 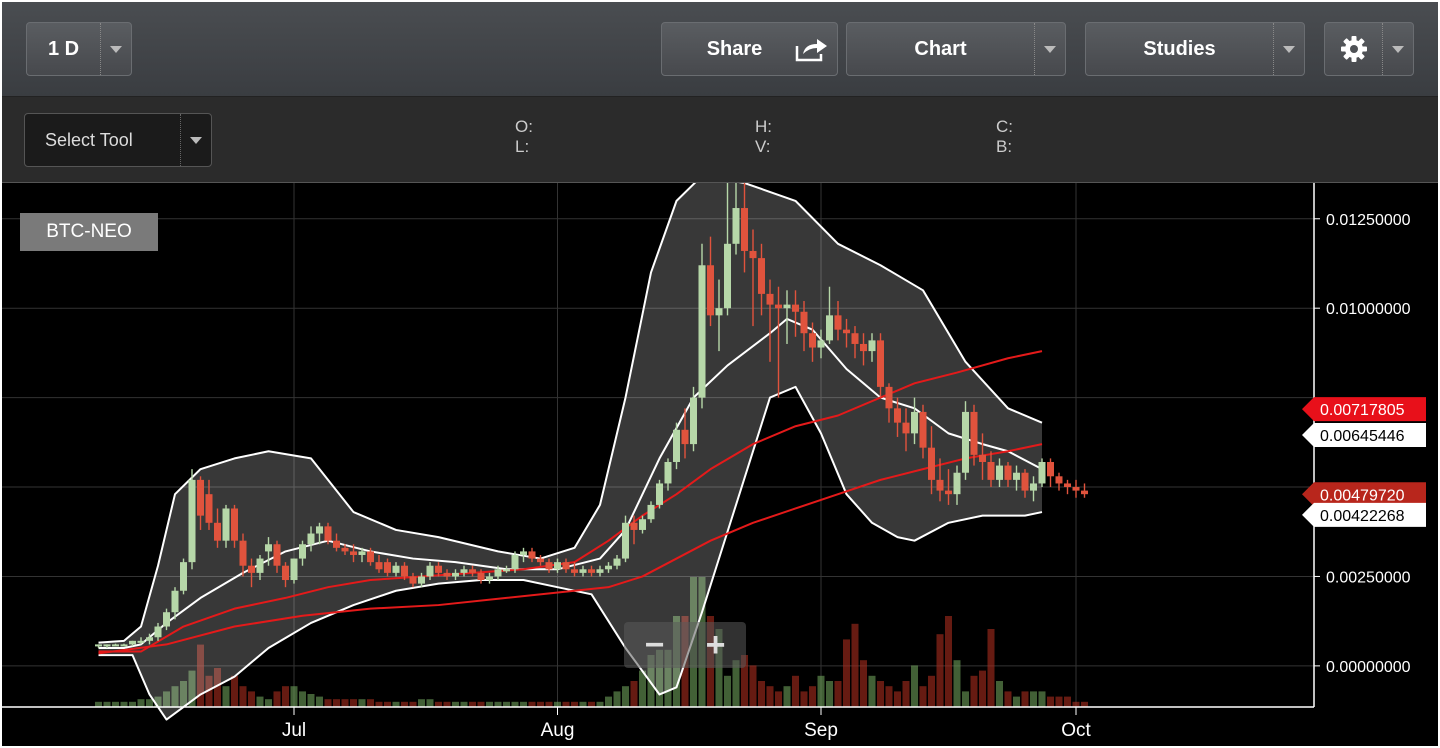 What do you see at coordinates (1353, 49) in the screenshot?
I see `gear-icon` at bounding box center [1353, 49].